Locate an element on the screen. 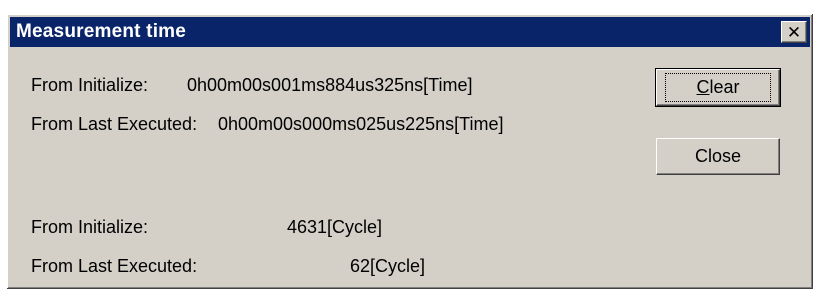 The height and width of the screenshot is (297, 820). cycle-from-initialize-value: 4631[Cycle] is located at coordinates (335, 227).